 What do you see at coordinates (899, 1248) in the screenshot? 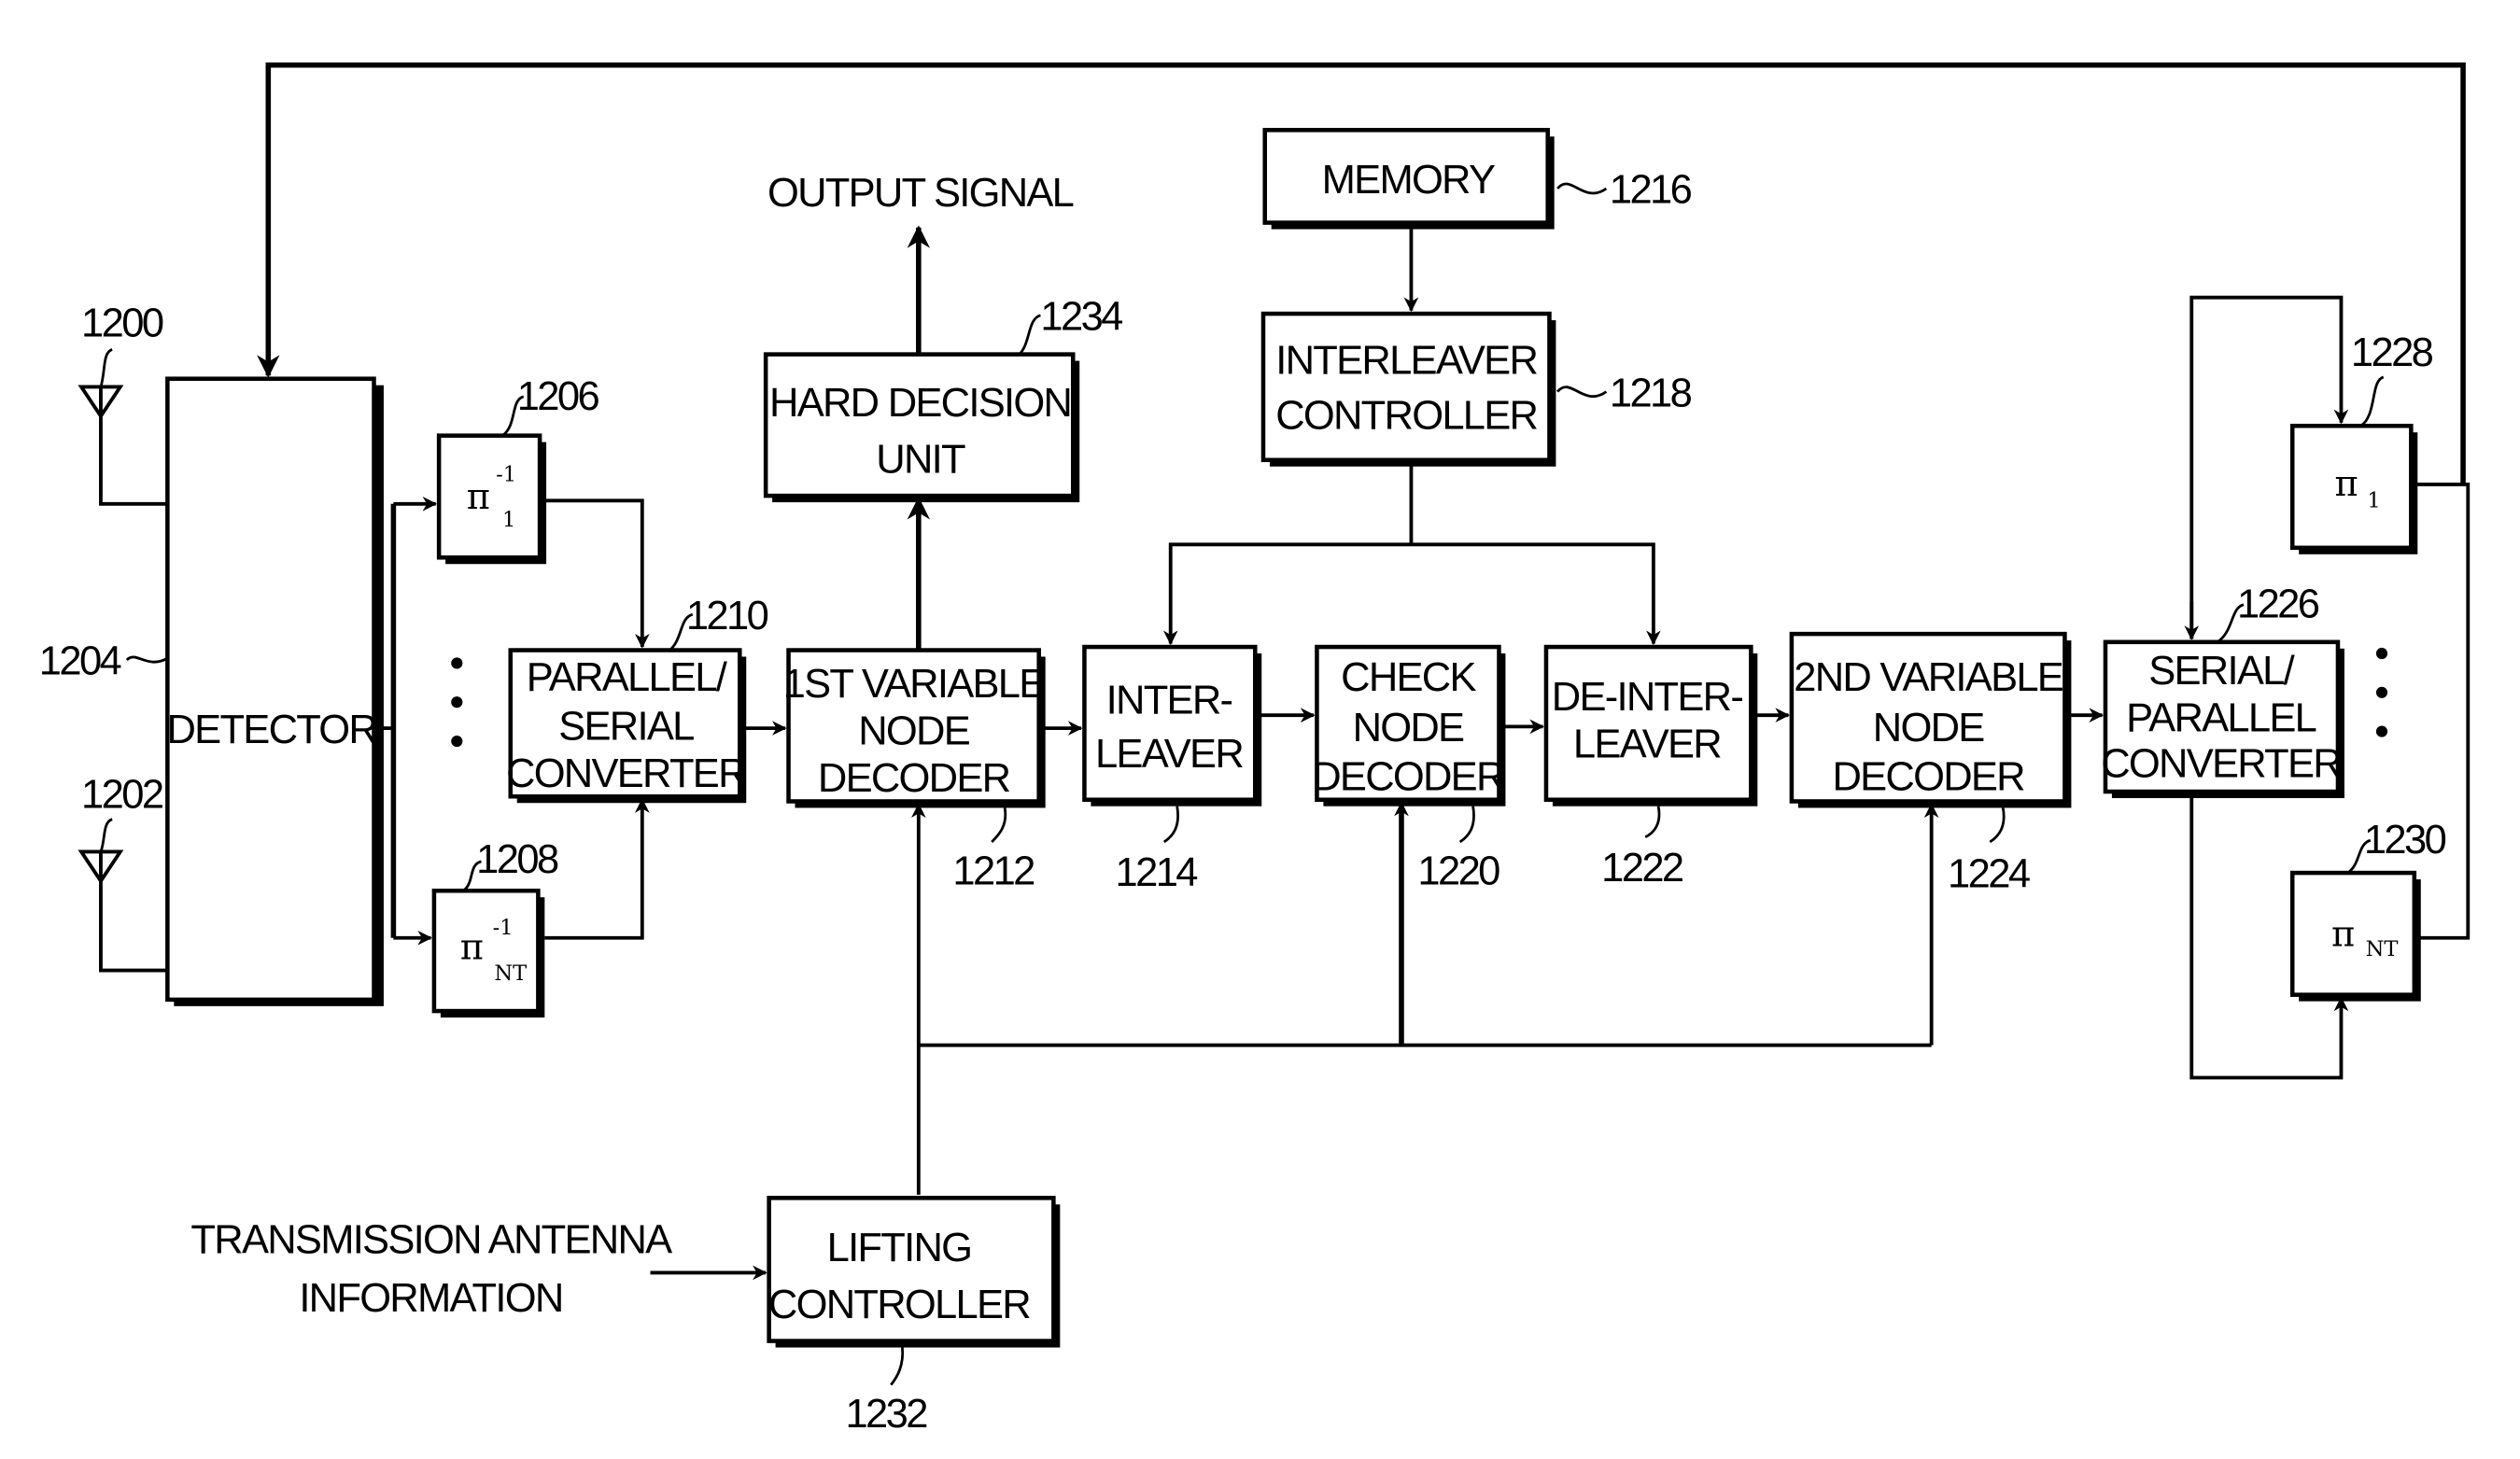
I see `block-label: LIFTING` at bounding box center [899, 1248].